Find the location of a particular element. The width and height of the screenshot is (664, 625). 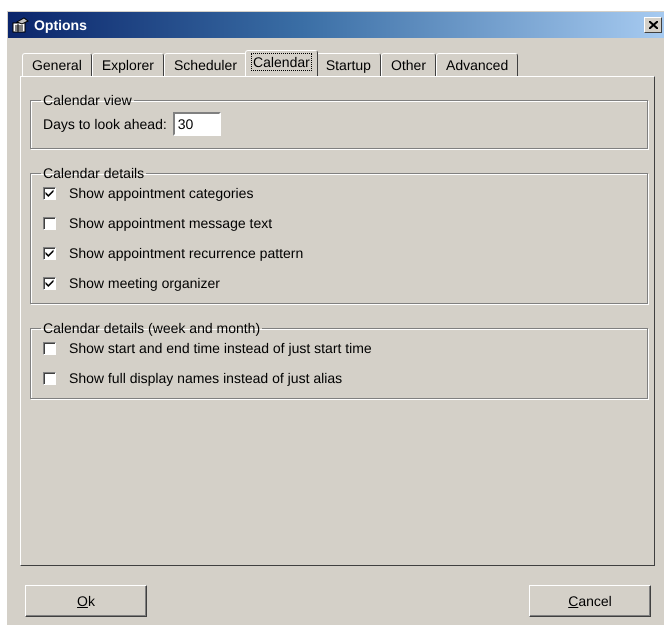

group-title: Calendar view is located at coordinates (87, 100).